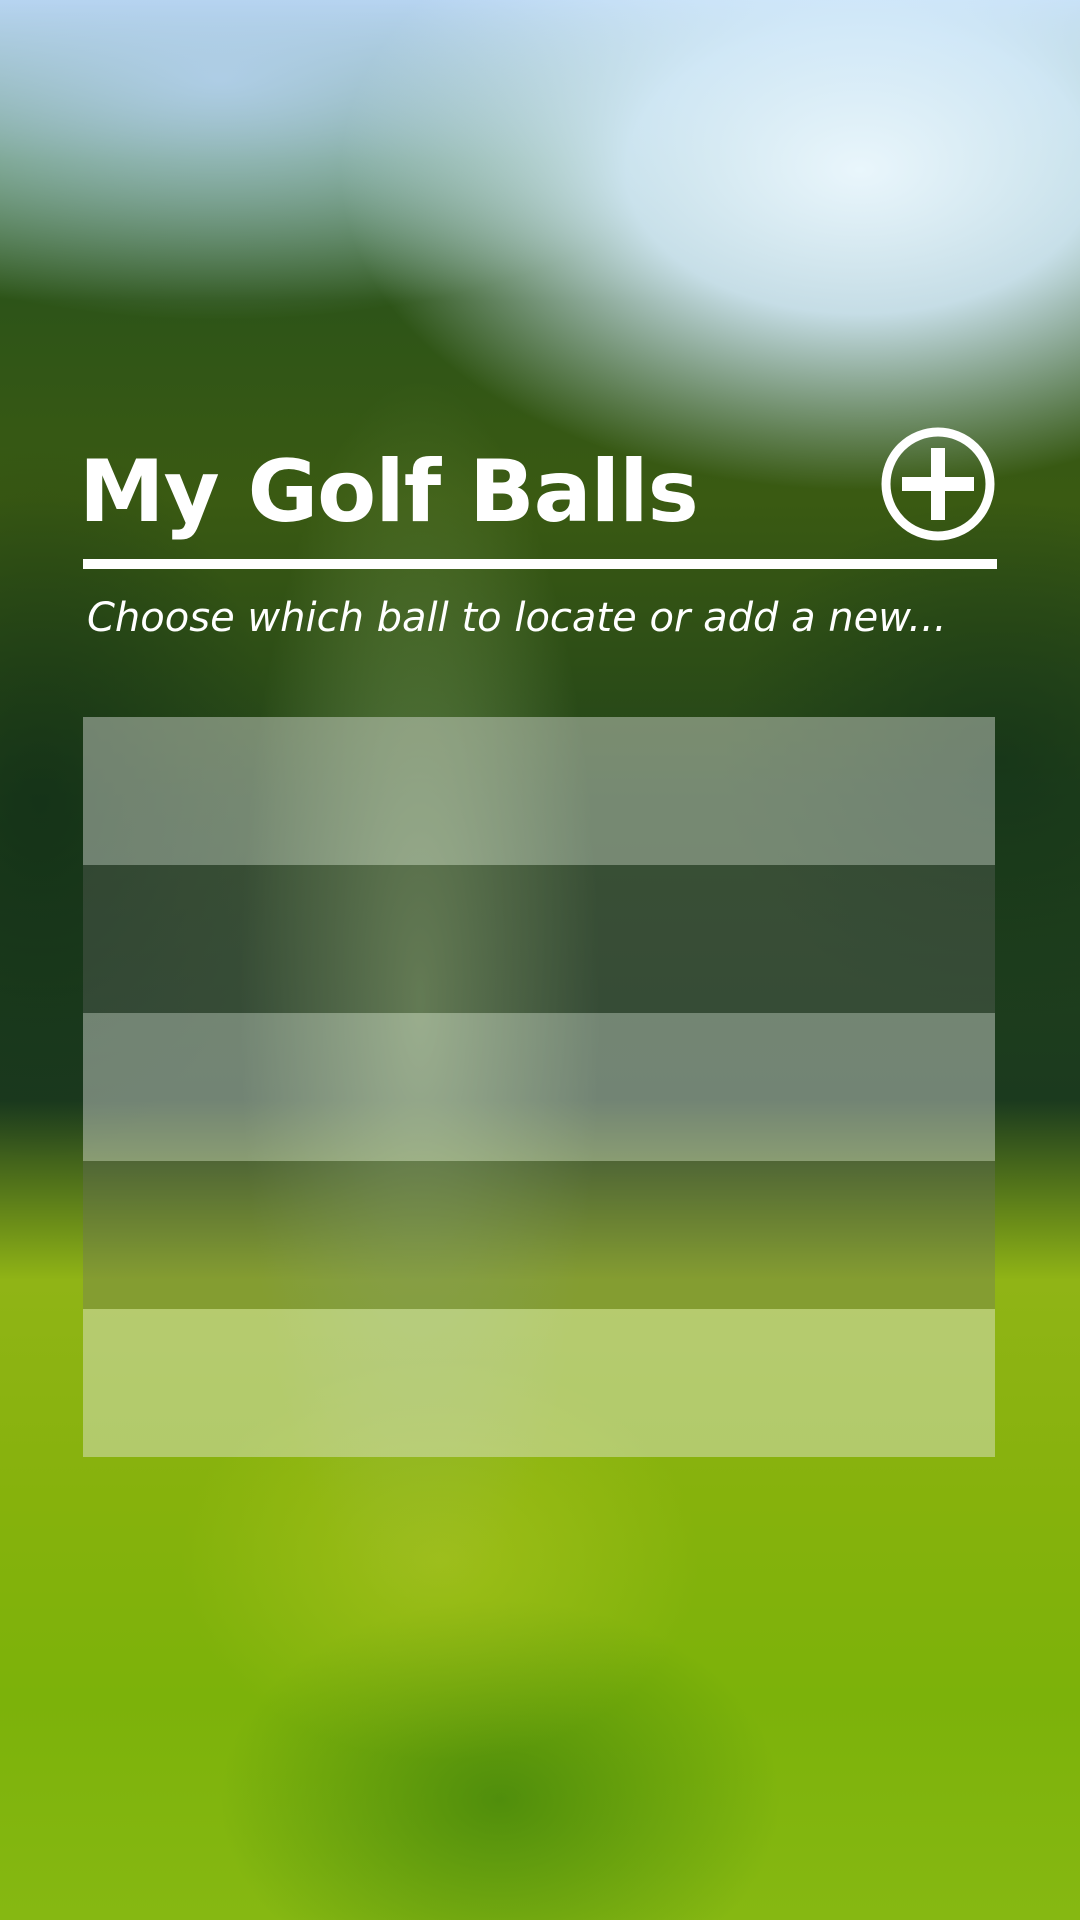 Image resolution: width=1080 pixels, height=1920 pixels. I want to click on add-ball-button, so click(938, 484).